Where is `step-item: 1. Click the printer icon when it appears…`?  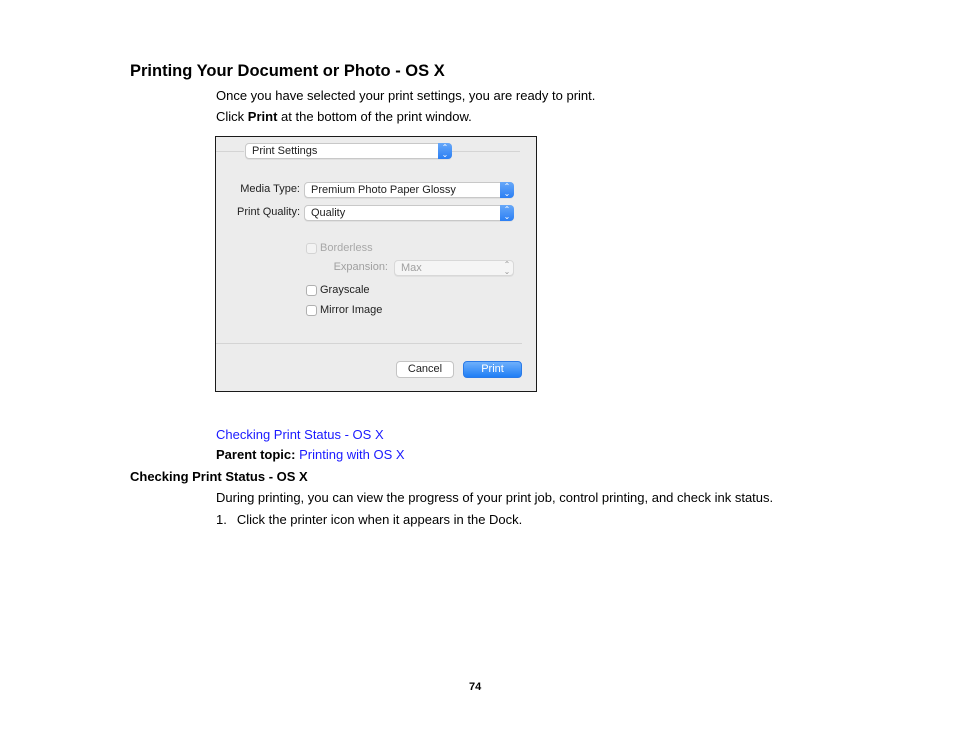
step-item: 1. Click the printer icon when it appears… is located at coordinates (369, 519).